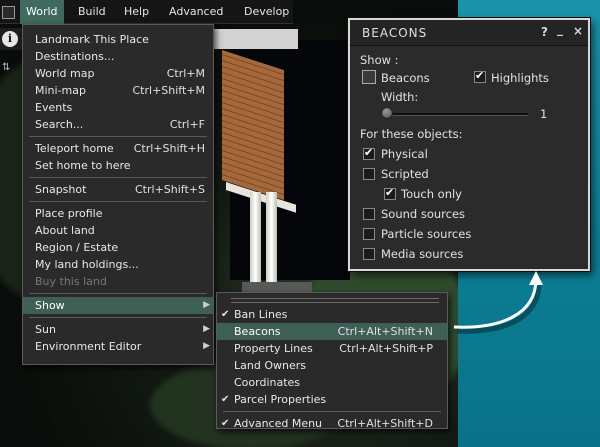  Describe the element at coordinates (544, 114) in the screenshot. I see `width-value: 1` at that location.